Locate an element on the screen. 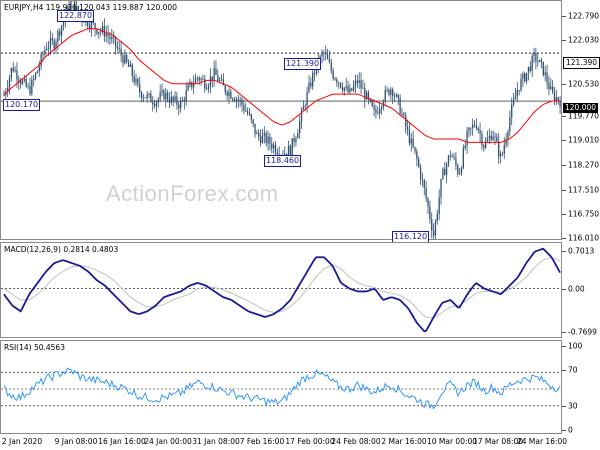 The height and width of the screenshot is (450, 600). time-tick: 17 Mar 08:00 is located at coordinates (498, 441).